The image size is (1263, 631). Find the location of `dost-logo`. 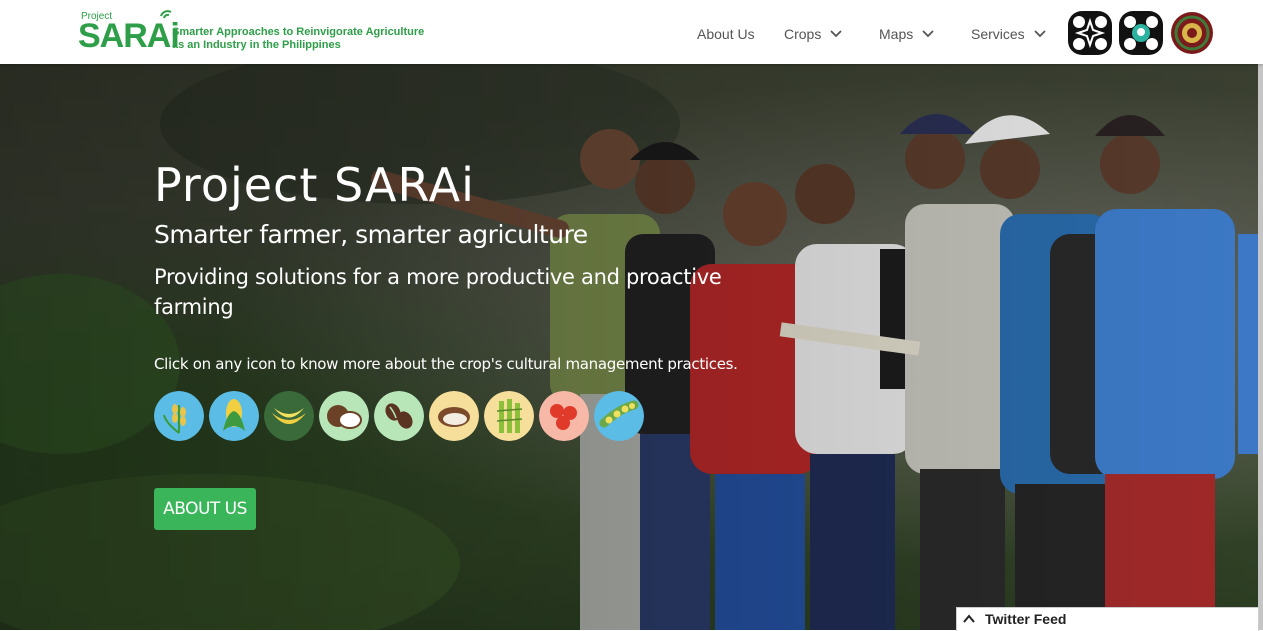

dost-logo is located at coordinates (1141, 33).